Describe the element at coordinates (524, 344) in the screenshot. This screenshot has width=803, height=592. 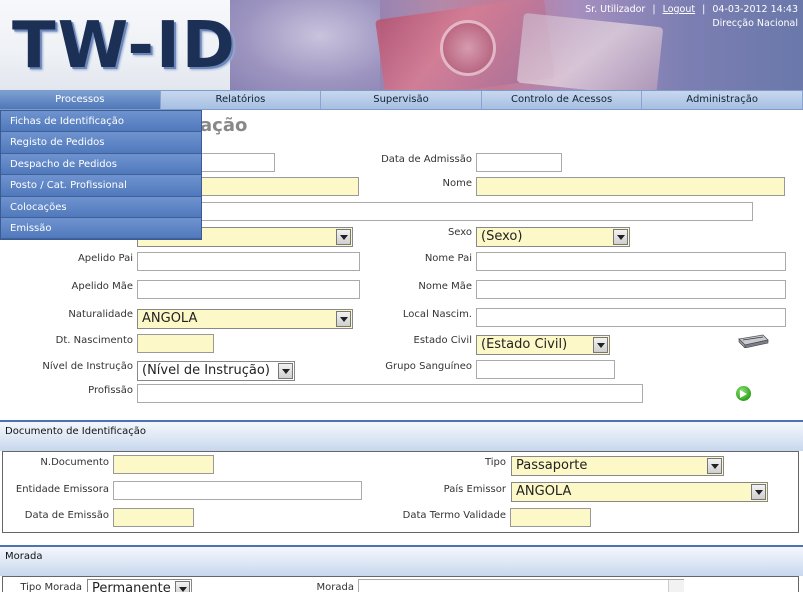
I see `estado-civil-value: (Estado Civil)` at that location.